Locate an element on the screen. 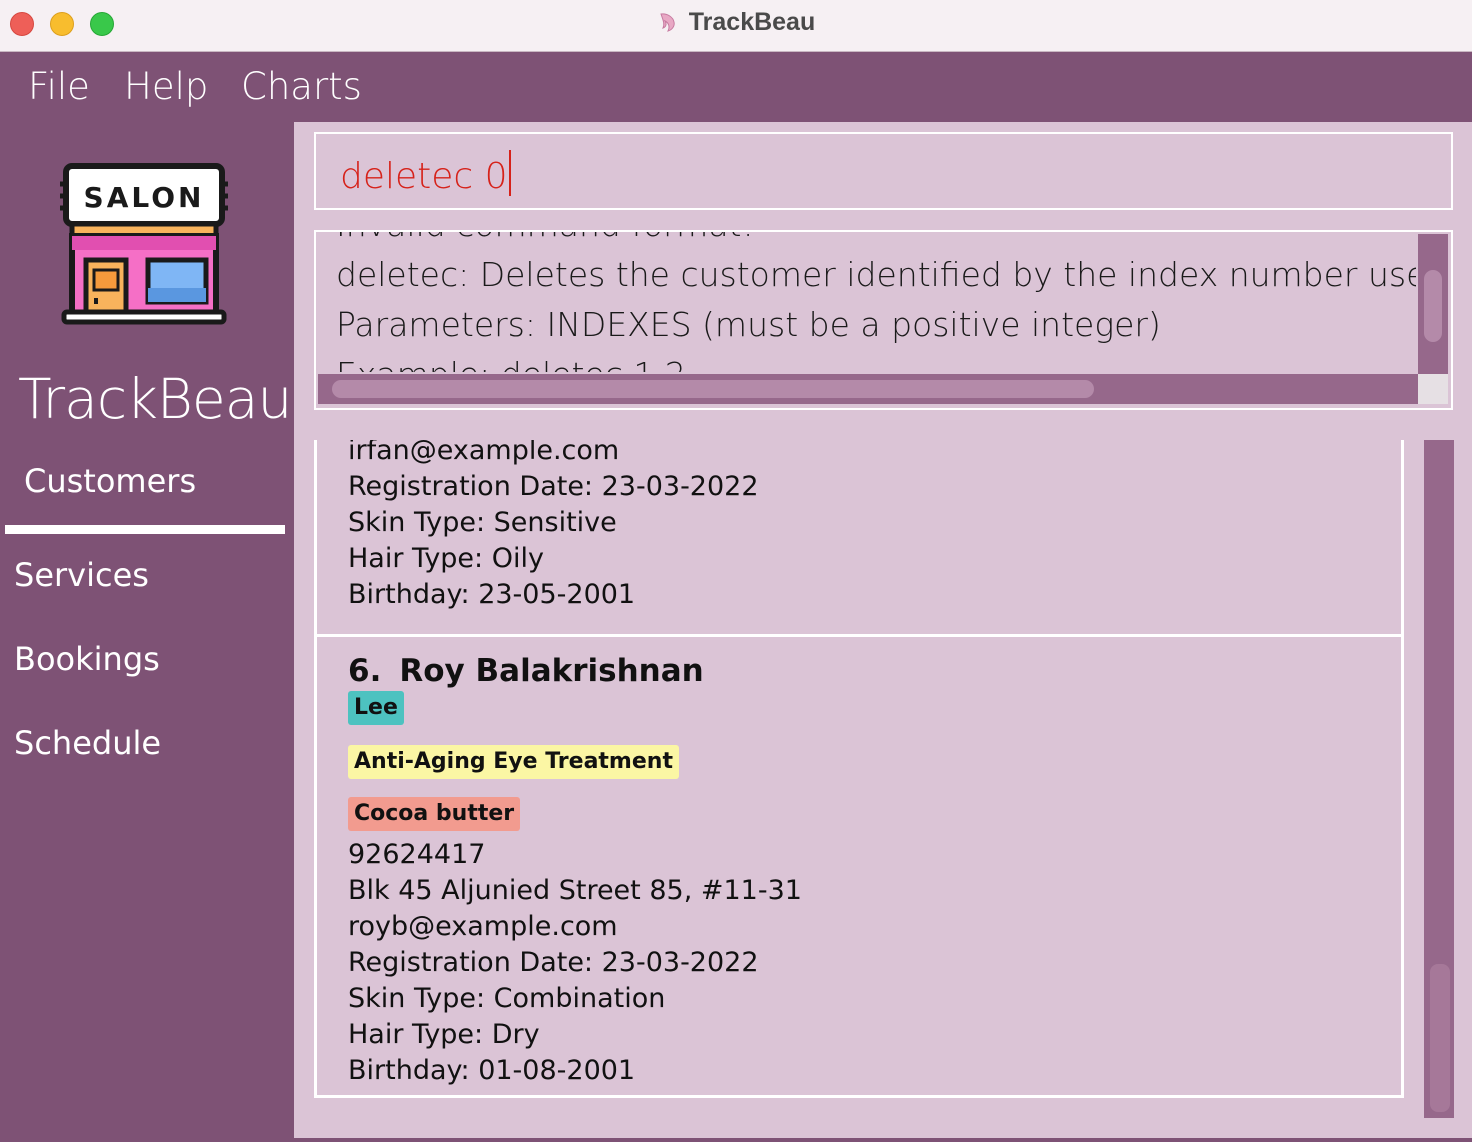 The height and width of the screenshot is (1142, 1472). customer-list-scroll-thumb is located at coordinates (1440, 1038).